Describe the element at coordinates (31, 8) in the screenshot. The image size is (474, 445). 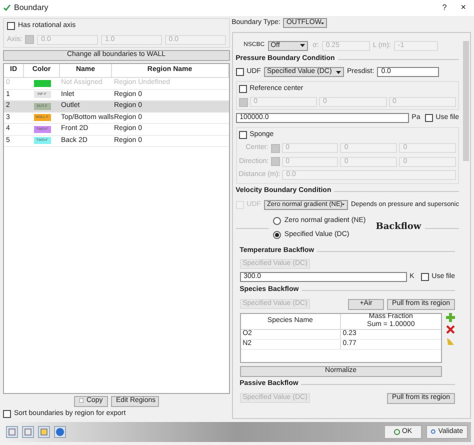
I see `window-title: Boundary` at that location.